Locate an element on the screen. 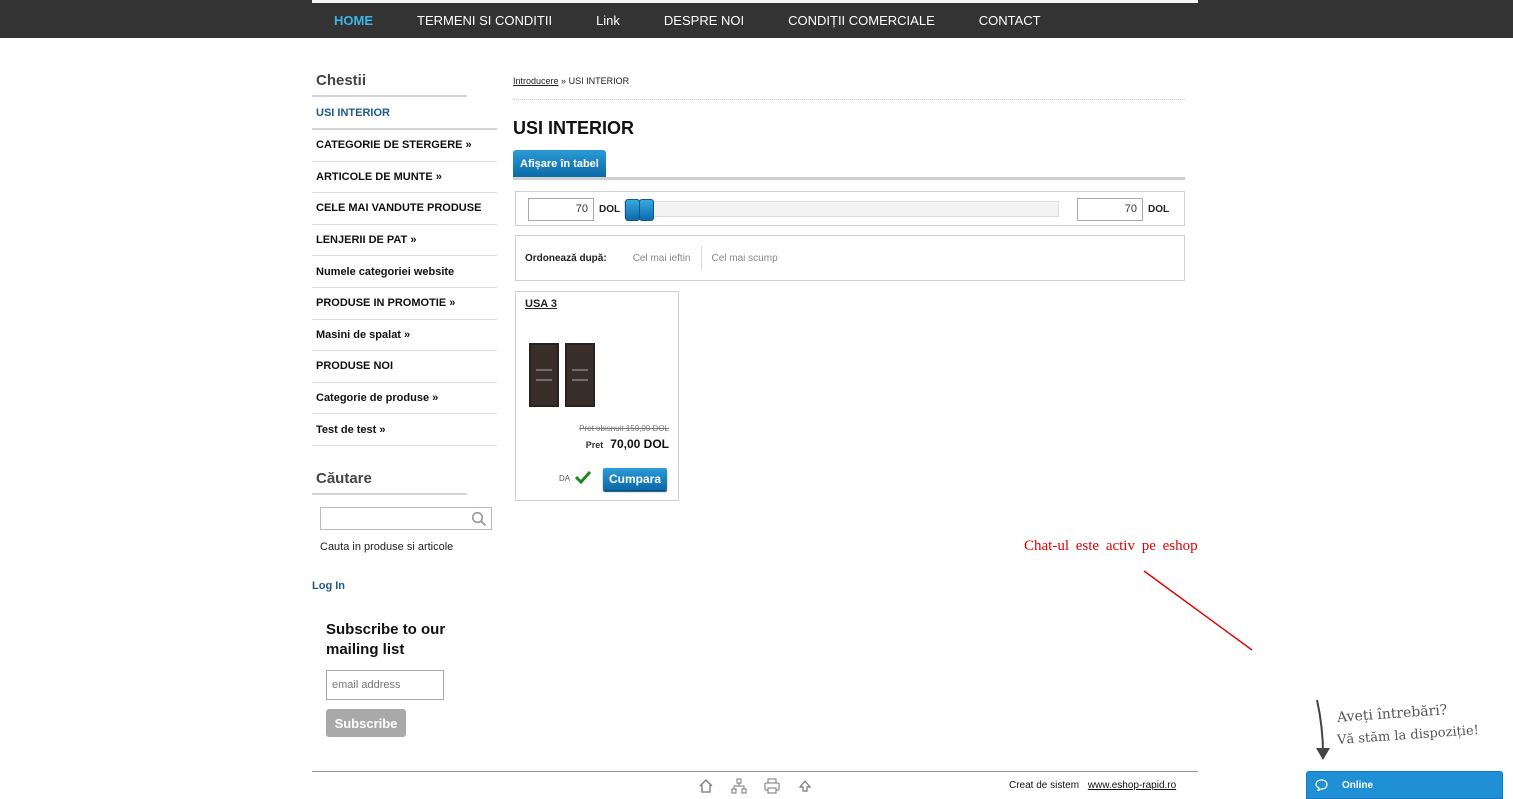 Image resolution: width=1513 pixels, height=799 pixels. stock-status: DA is located at coordinates (565, 478).